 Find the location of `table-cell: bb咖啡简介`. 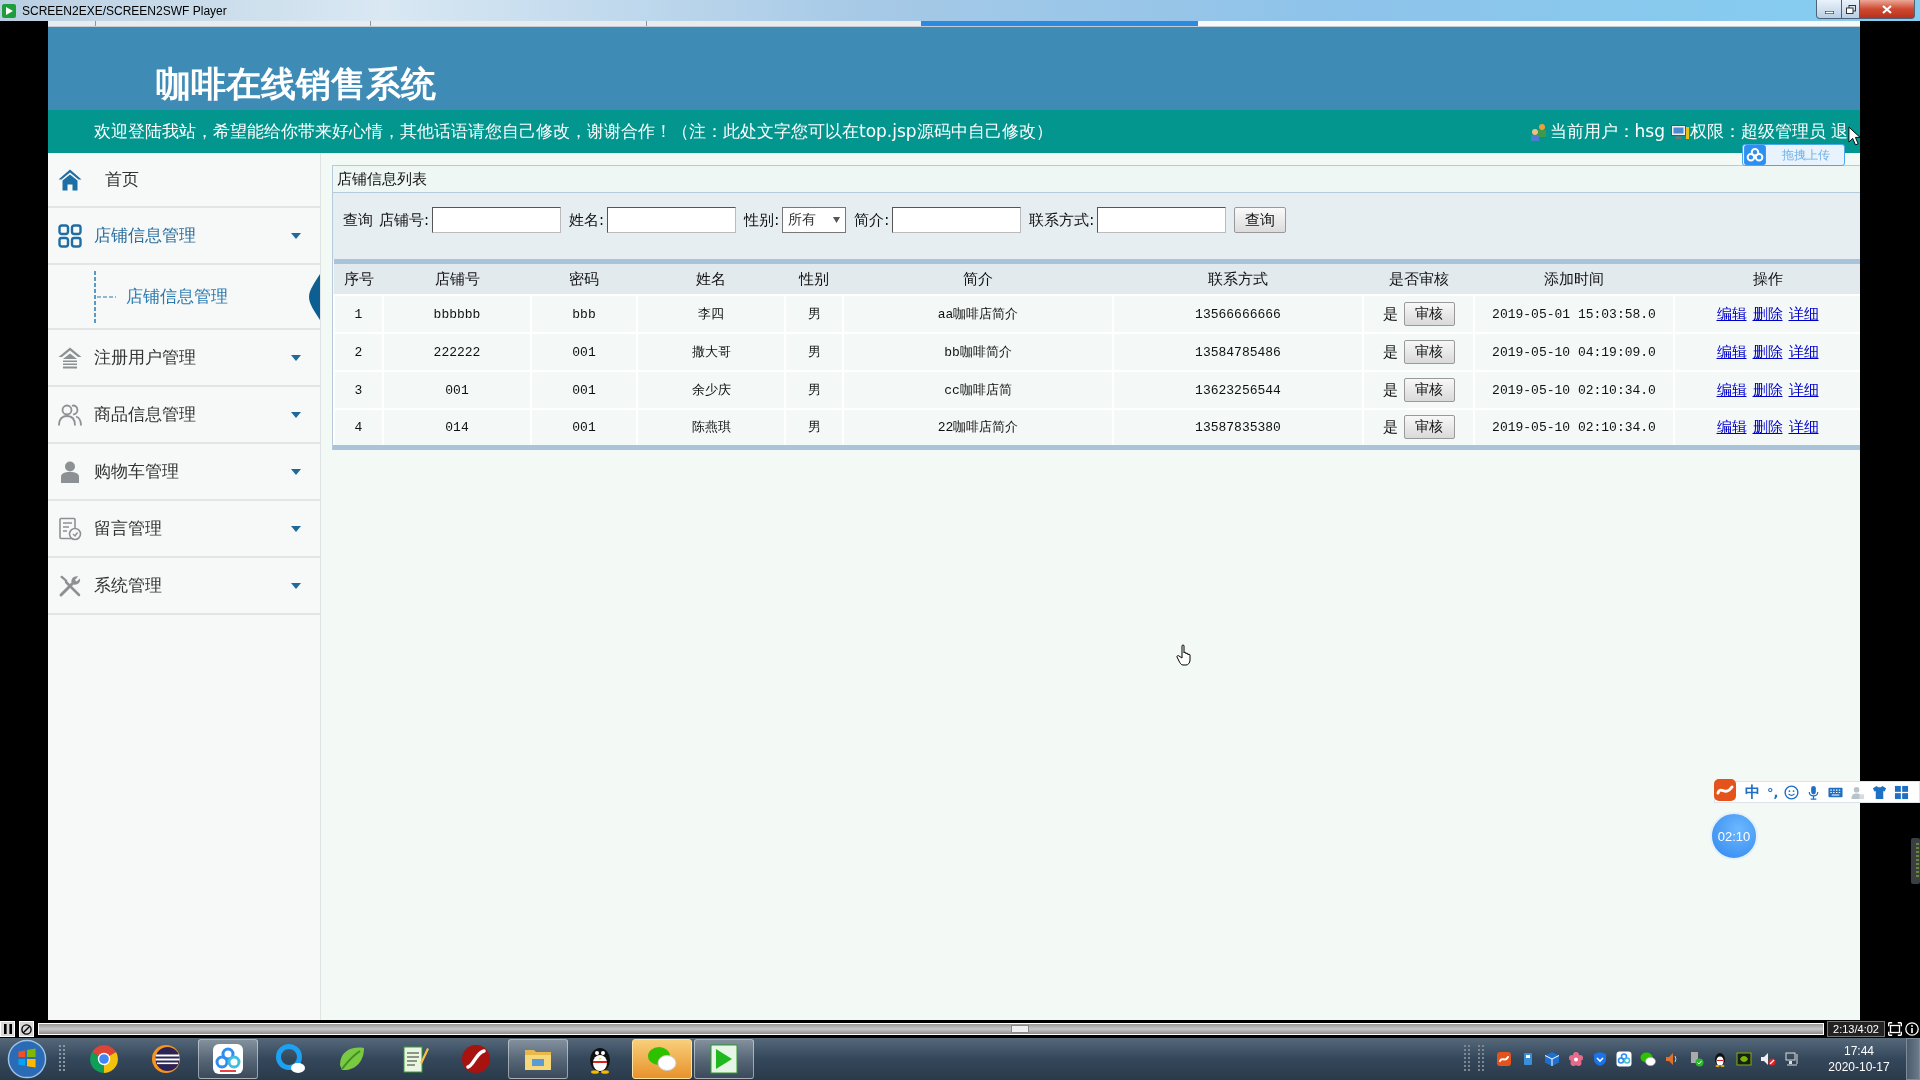

table-cell: bb咖啡简介 is located at coordinates (978, 352).